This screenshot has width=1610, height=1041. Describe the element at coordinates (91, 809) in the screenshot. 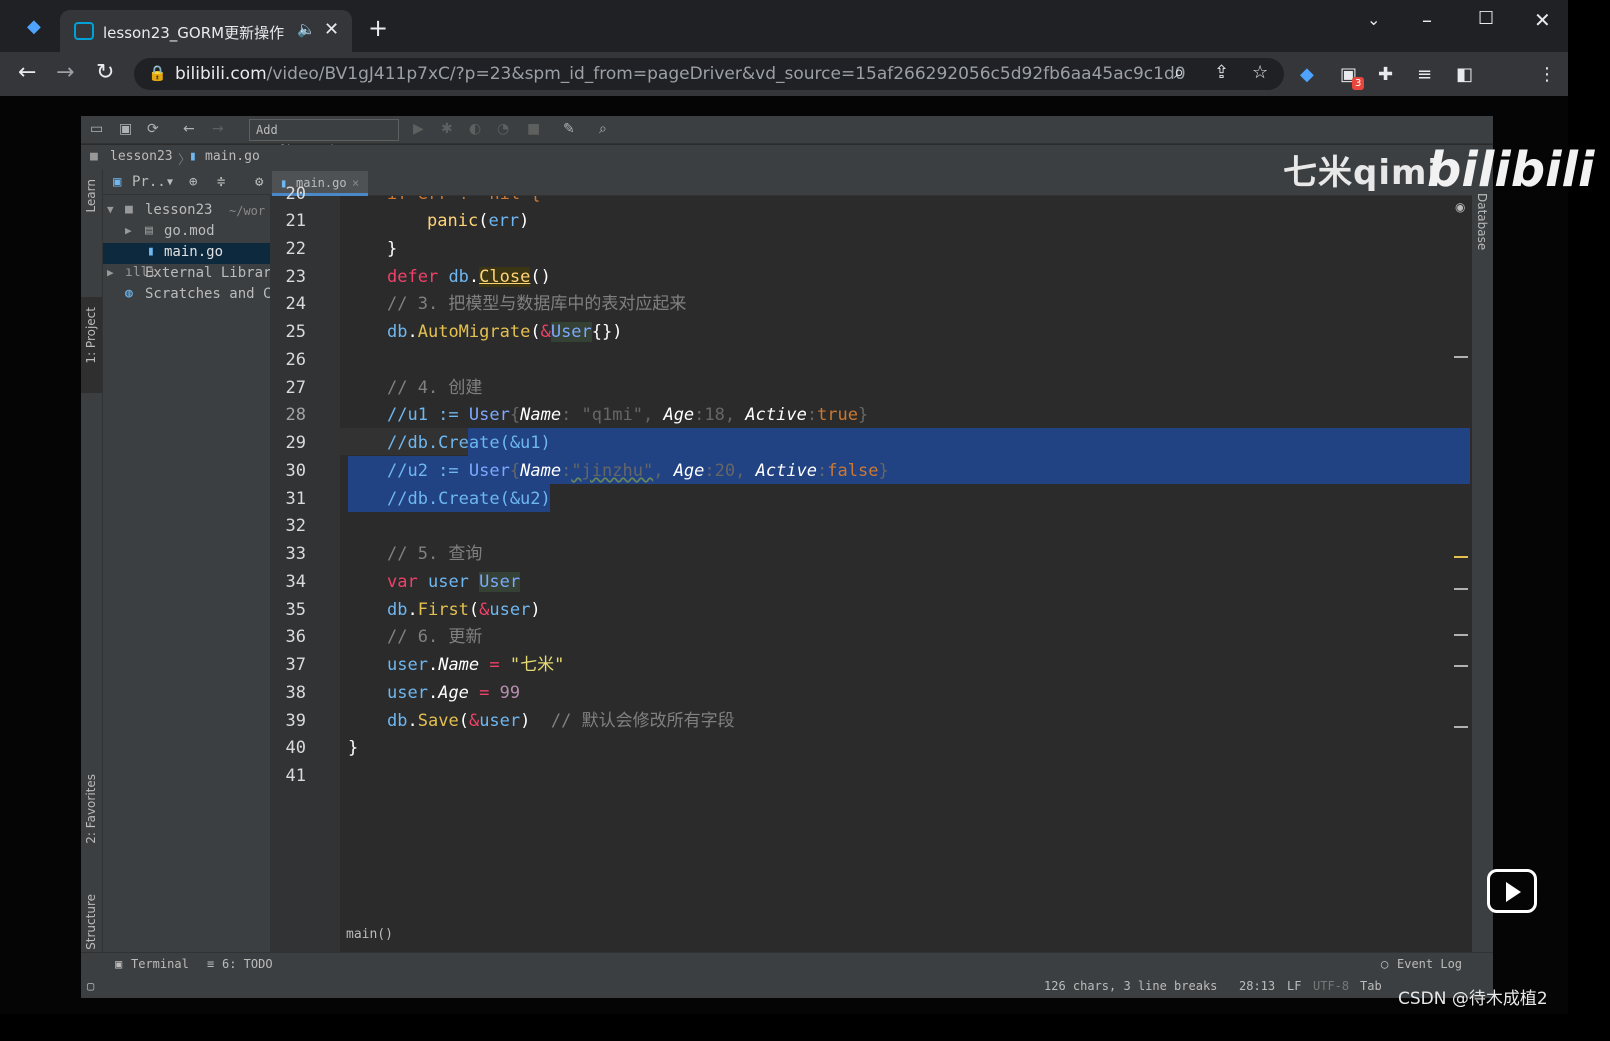

I see `favorites-tool-button: 2: Favorites` at that location.